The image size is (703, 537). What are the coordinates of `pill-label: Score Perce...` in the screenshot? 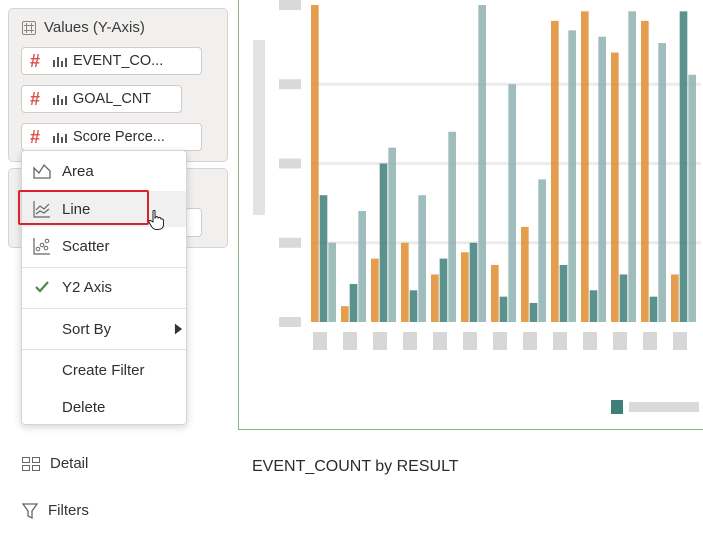 It's located at (119, 137).